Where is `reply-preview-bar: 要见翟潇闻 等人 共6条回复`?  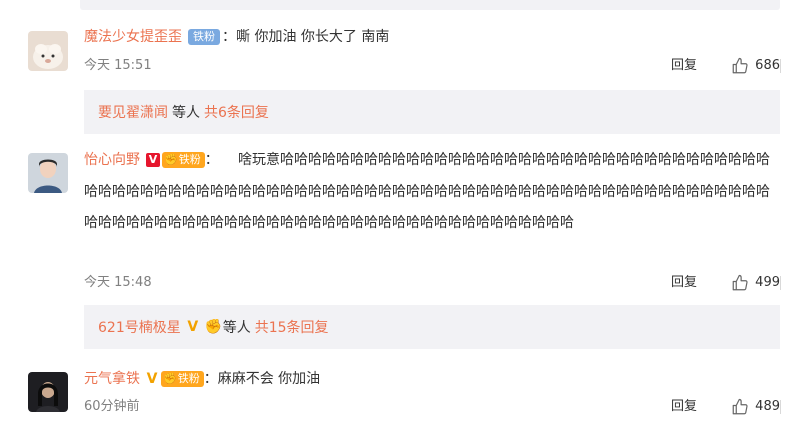
reply-preview-bar: 要见翟潇闻 等人 共6条回复 is located at coordinates (432, 112).